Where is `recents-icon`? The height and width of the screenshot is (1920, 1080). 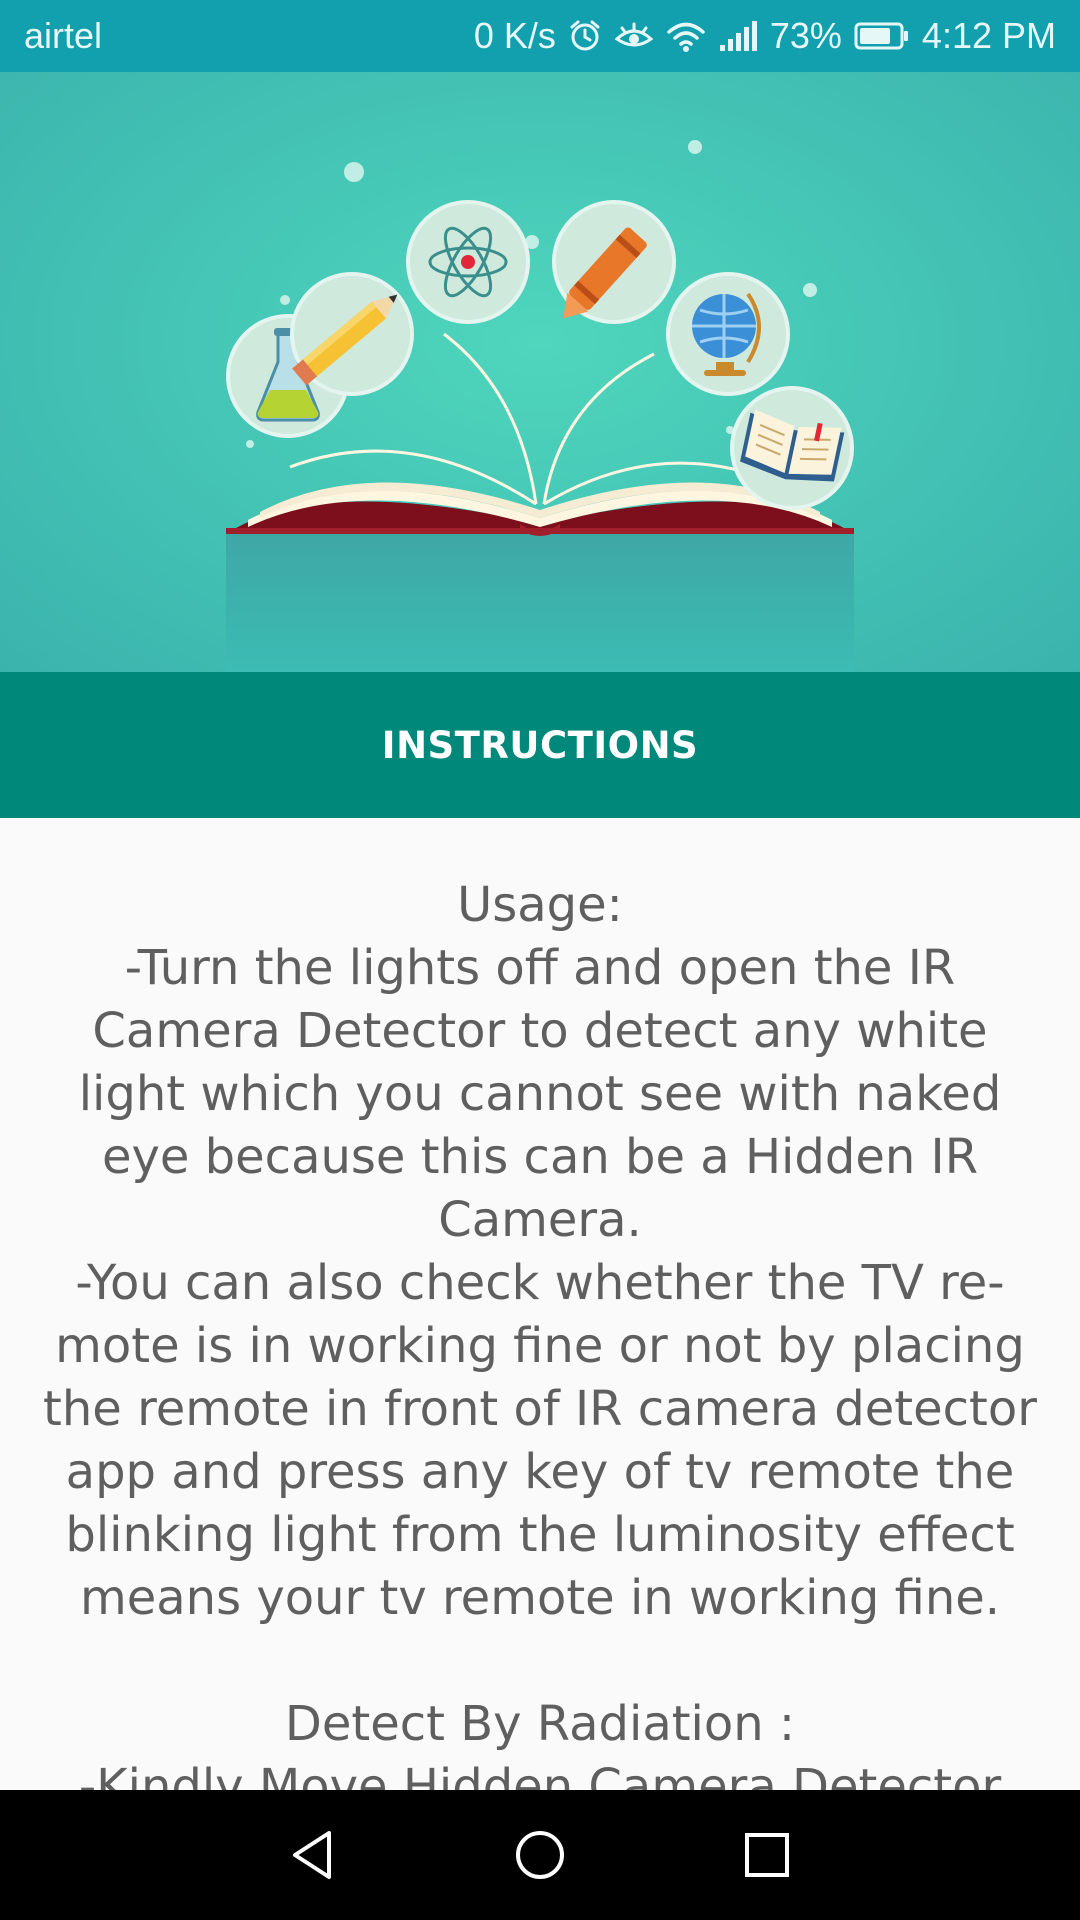
recents-icon is located at coordinates (766, 1855).